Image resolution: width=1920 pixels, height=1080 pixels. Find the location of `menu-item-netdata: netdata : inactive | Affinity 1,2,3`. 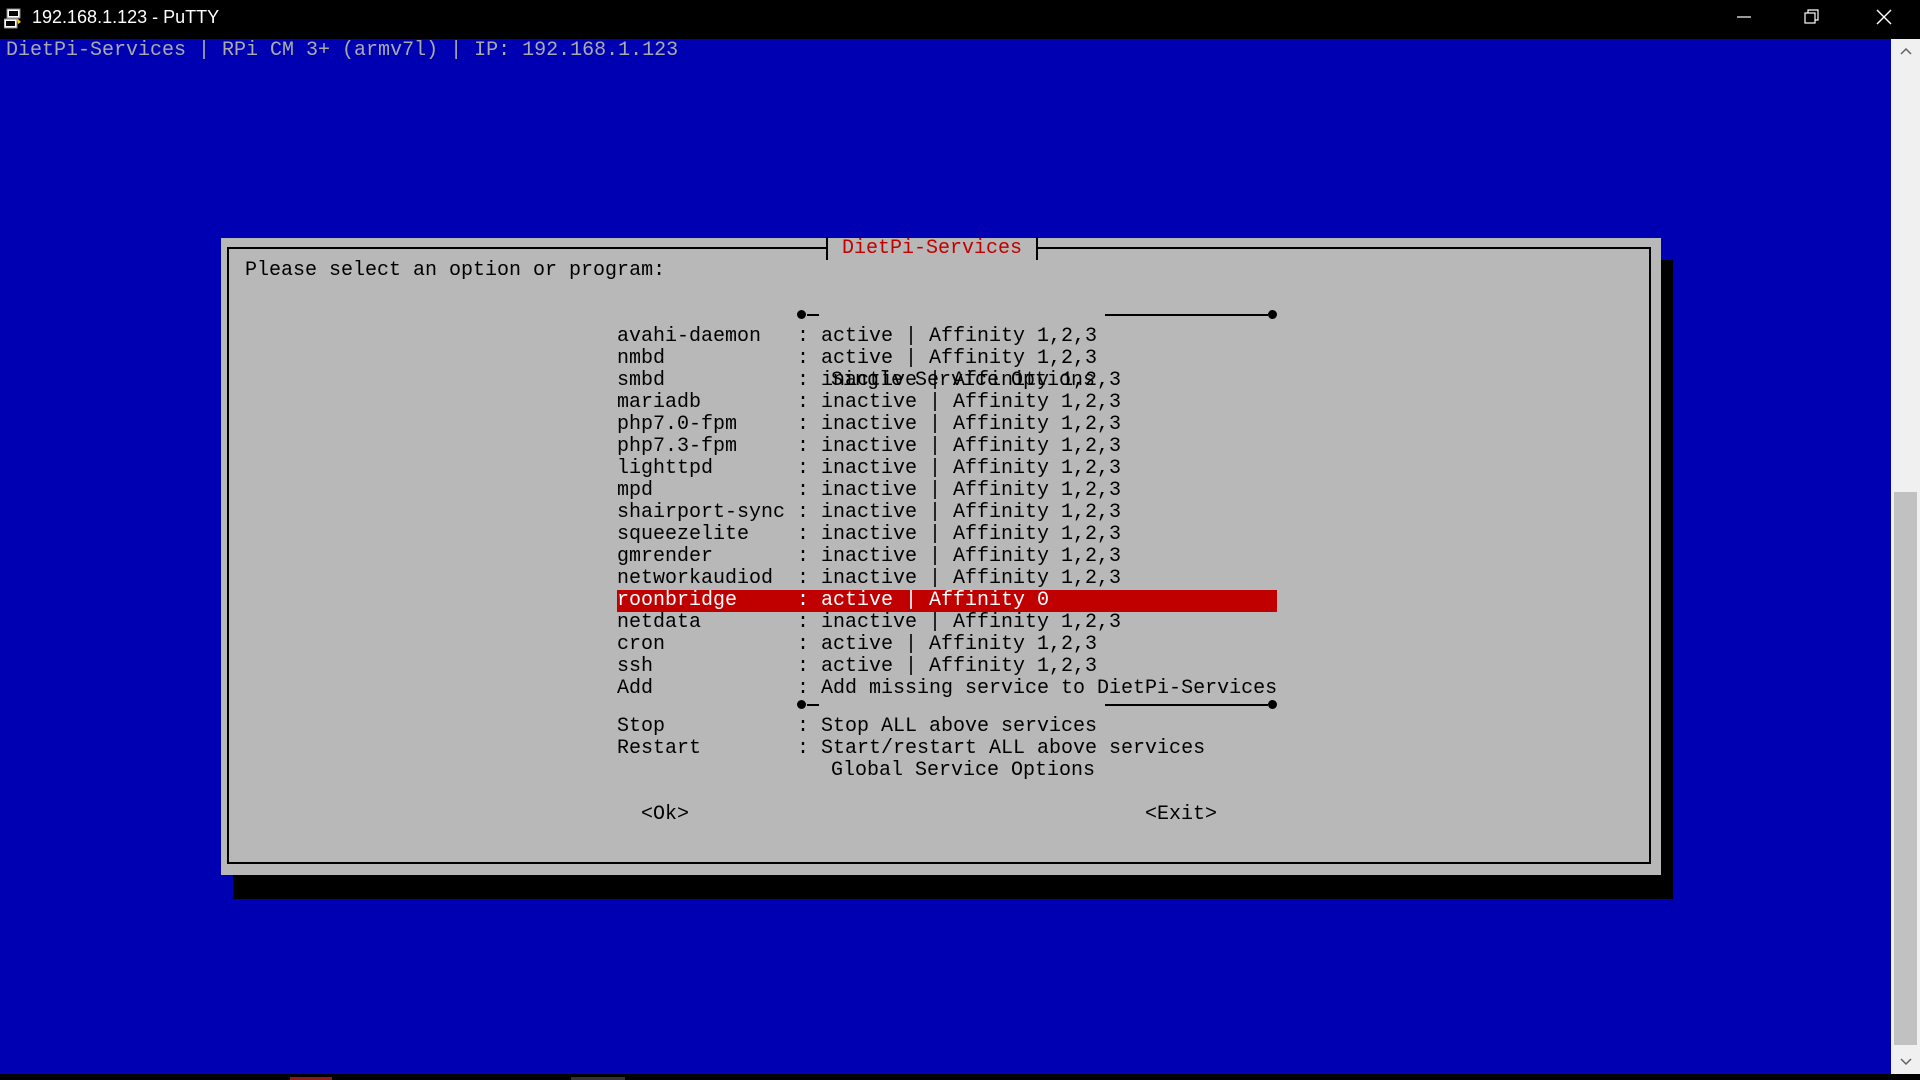

menu-item-netdata: netdata : inactive | Affinity 1,2,3 is located at coordinates (947, 623).